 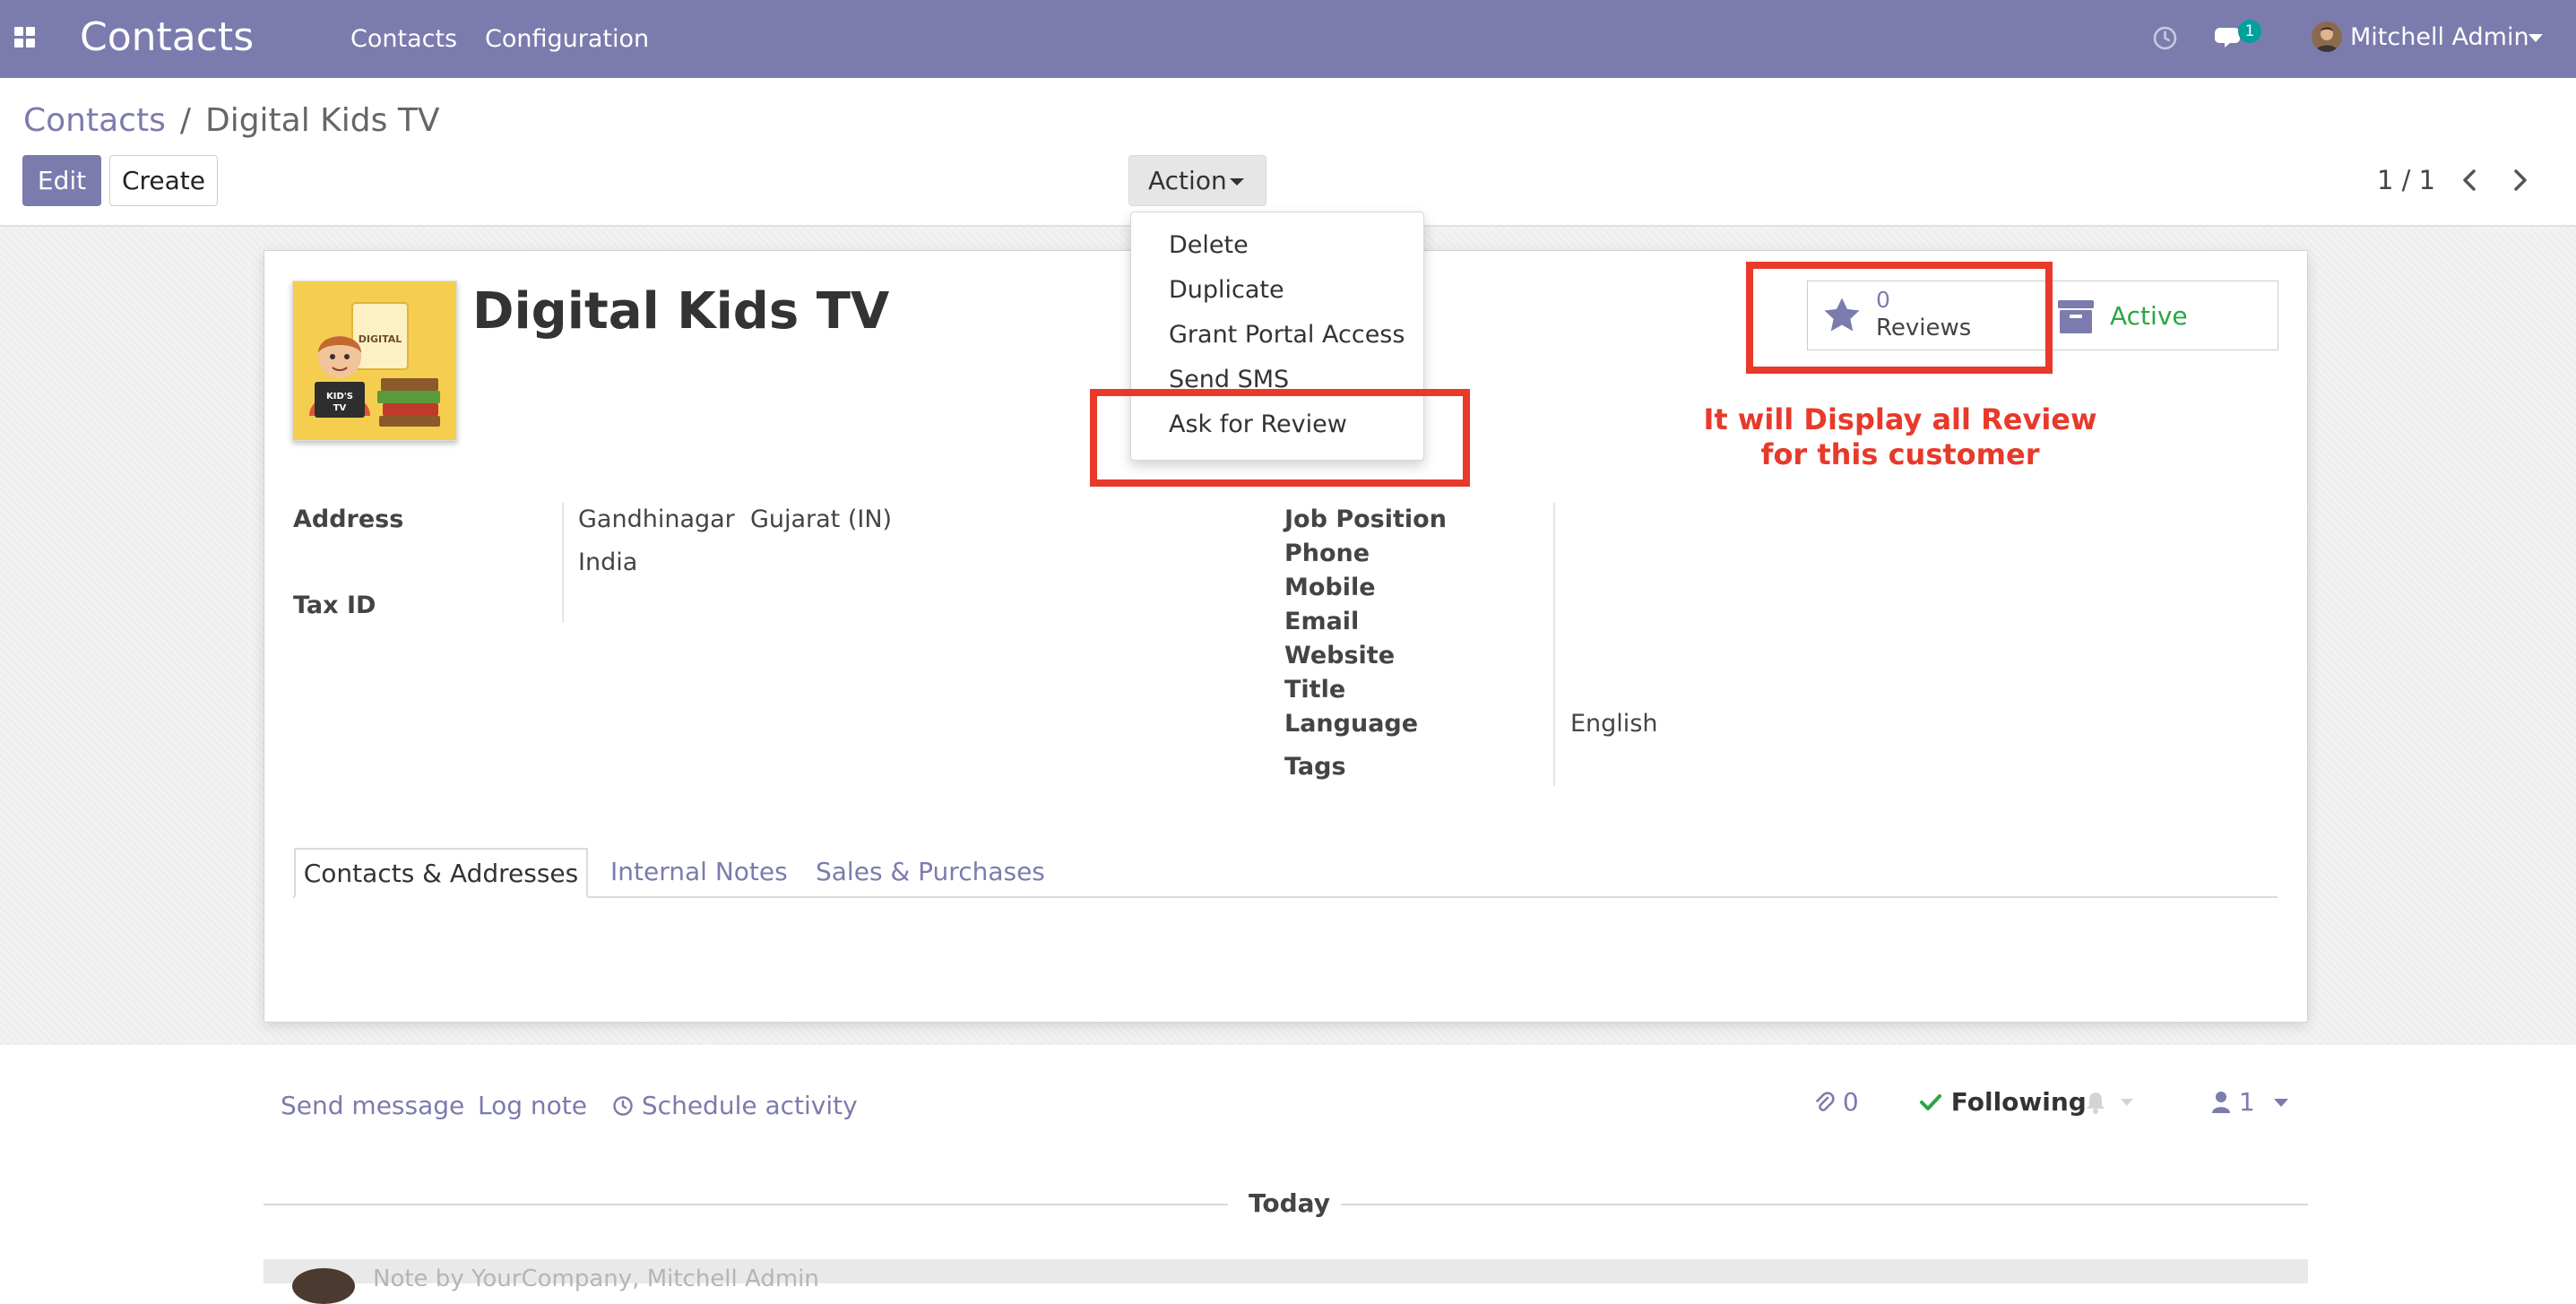 I want to click on menu-contacts: Contacts, so click(x=403, y=40).